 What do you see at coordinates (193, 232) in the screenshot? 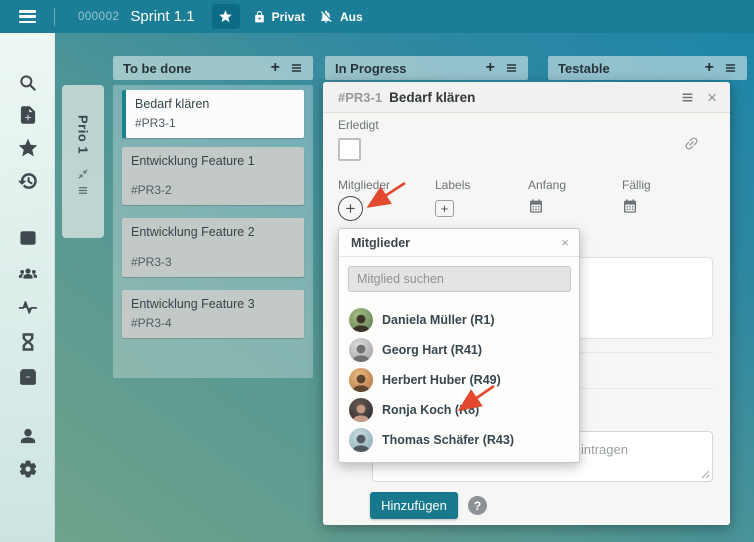
I see `card-title: Entwicklung Feature 2` at bounding box center [193, 232].